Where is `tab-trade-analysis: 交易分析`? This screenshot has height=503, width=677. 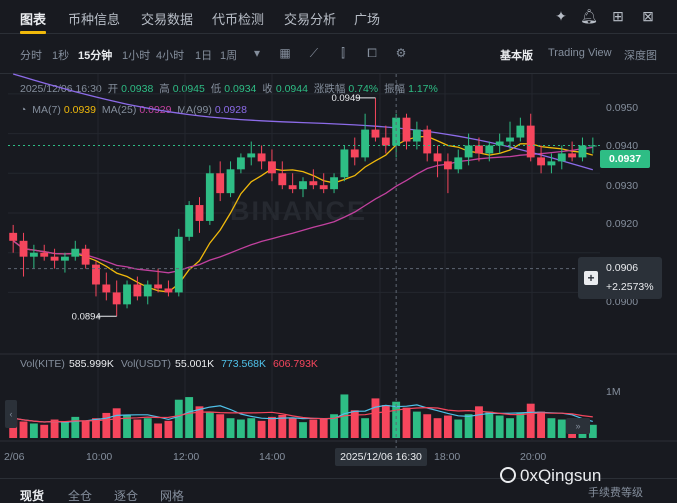
tab-trade-analysis: 交易分析 is located at coordinates (310, 18).